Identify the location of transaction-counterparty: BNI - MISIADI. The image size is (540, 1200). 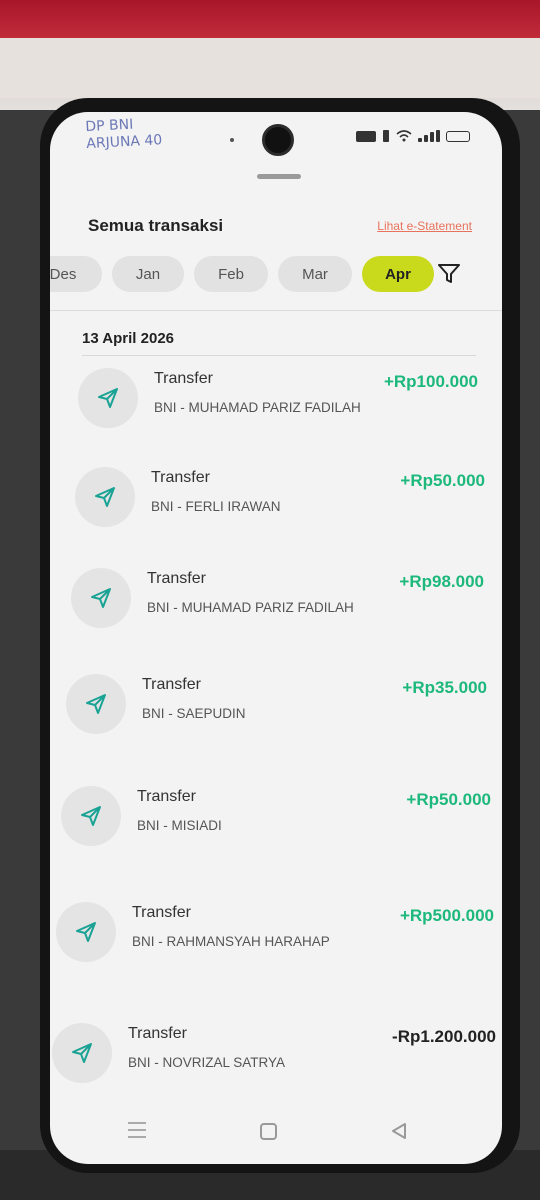
(179, 825).